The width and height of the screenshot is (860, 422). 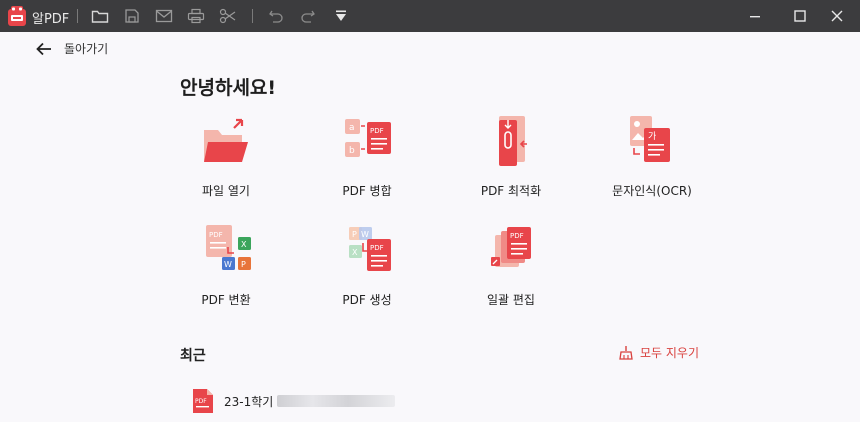 I want to click on svg-text: b, so click(x=352, y=151).